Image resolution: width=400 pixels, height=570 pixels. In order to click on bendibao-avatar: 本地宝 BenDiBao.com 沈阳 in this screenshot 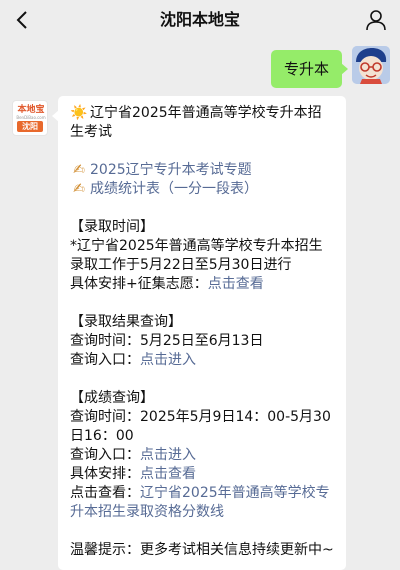, I will do `click(30, 118)`.